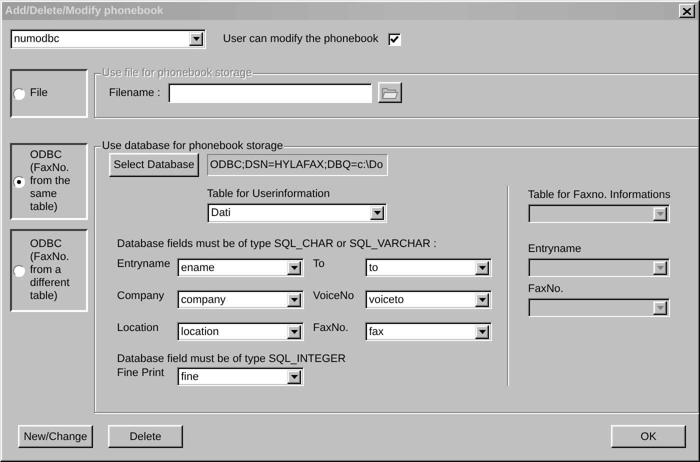  I want to click on note-text: Database field must be of type SQL_INTEGER, so click(232, 359).